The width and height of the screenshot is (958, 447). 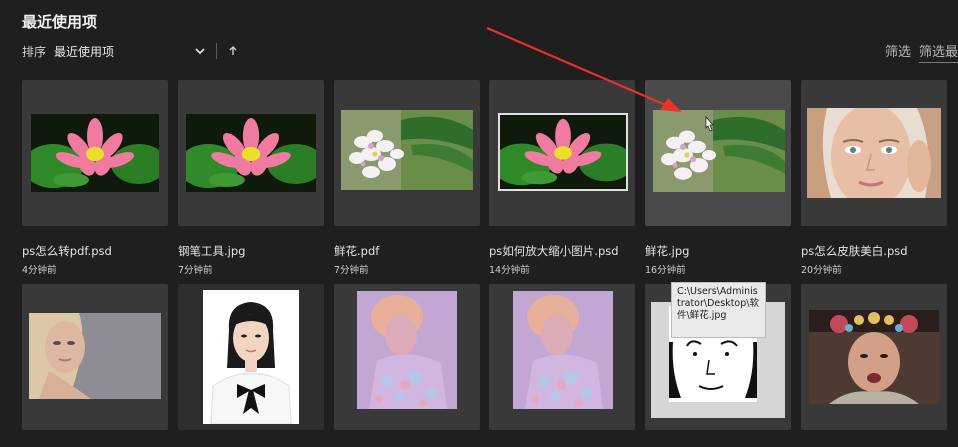 I want to click on file-card-flower-pdf, so click(x=407, y=153).